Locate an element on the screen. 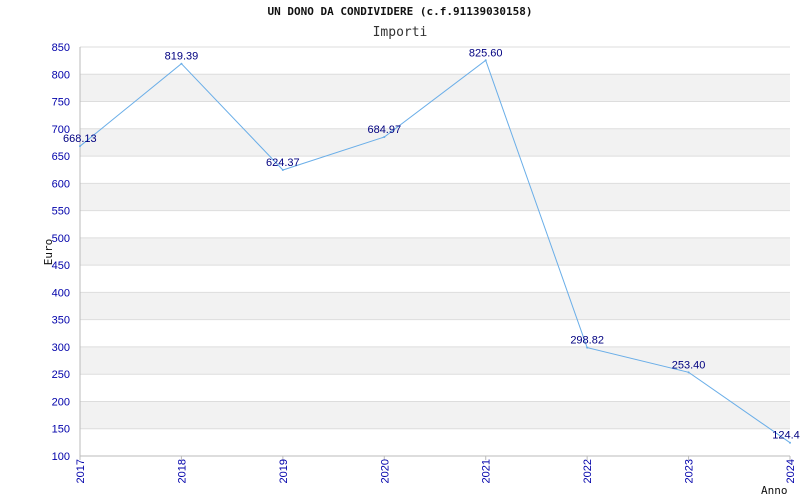 The height and width of the screenshot is (500, 800). x-tick-label: 2024 is located at coordinates (791, 471).